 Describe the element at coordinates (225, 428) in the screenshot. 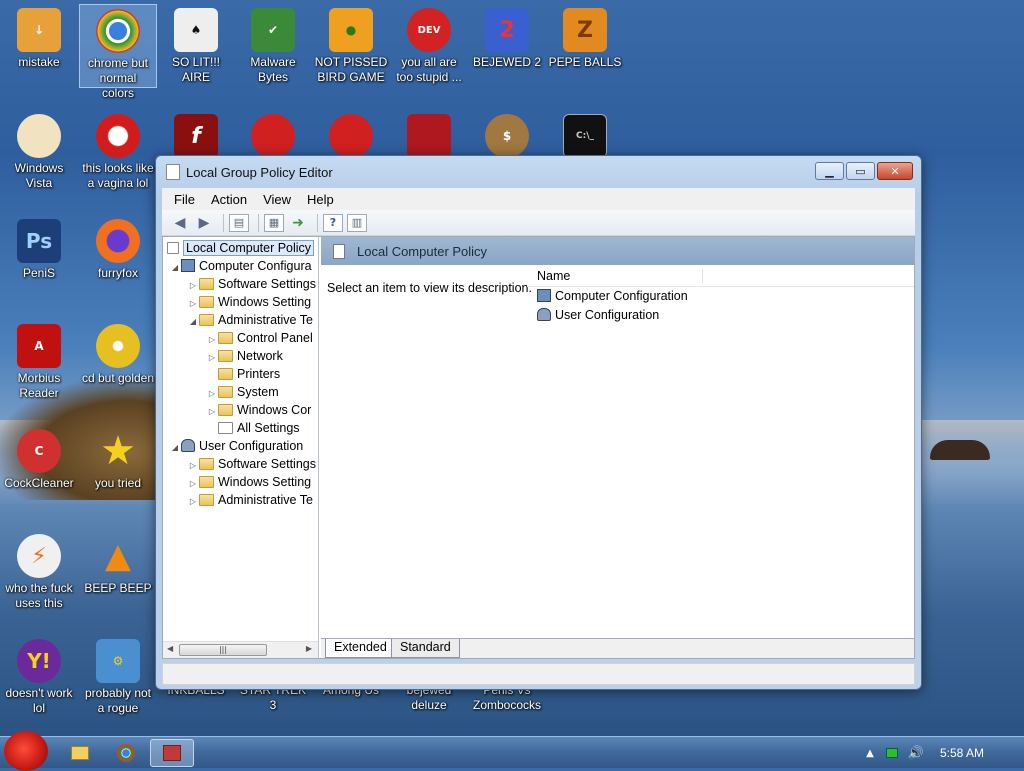

I see `settings-list-icon` at that location.